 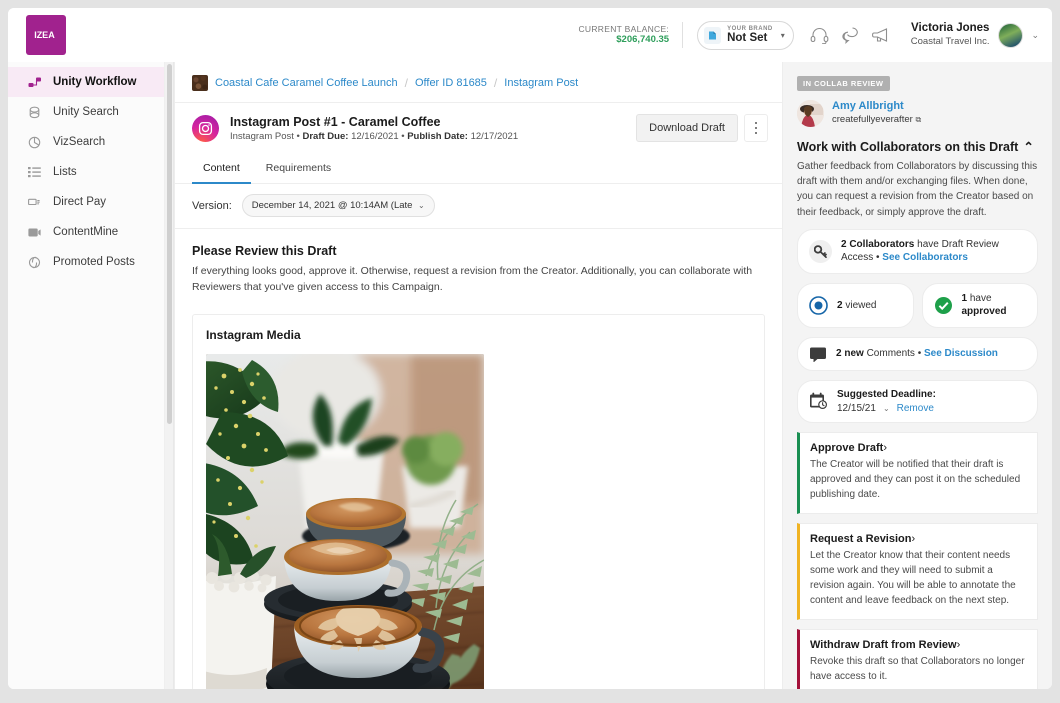 What do you see at coordinates (541, 83) in the screenshot?
I see `breadcrumb-current: Instagram Post` at bounding box center [541, 83].